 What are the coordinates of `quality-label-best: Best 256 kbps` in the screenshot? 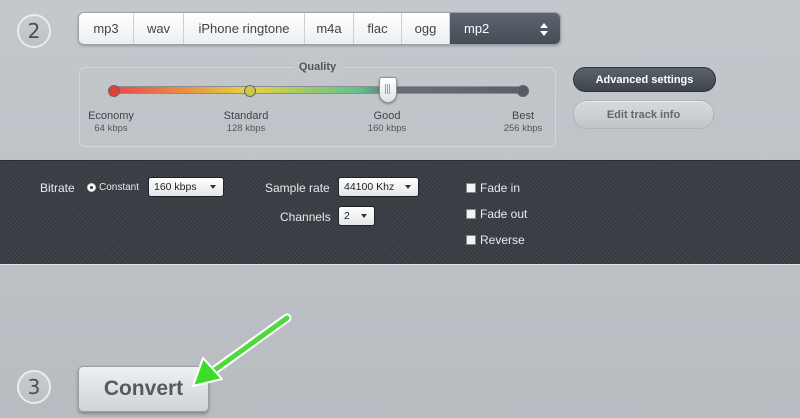 It's located at (523, 122).